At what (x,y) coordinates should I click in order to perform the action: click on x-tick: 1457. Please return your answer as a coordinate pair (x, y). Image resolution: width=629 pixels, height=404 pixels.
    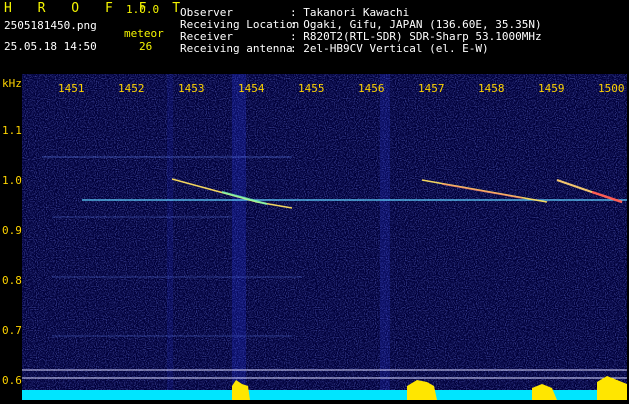
    Looking at the image, I should click on (431, 88).